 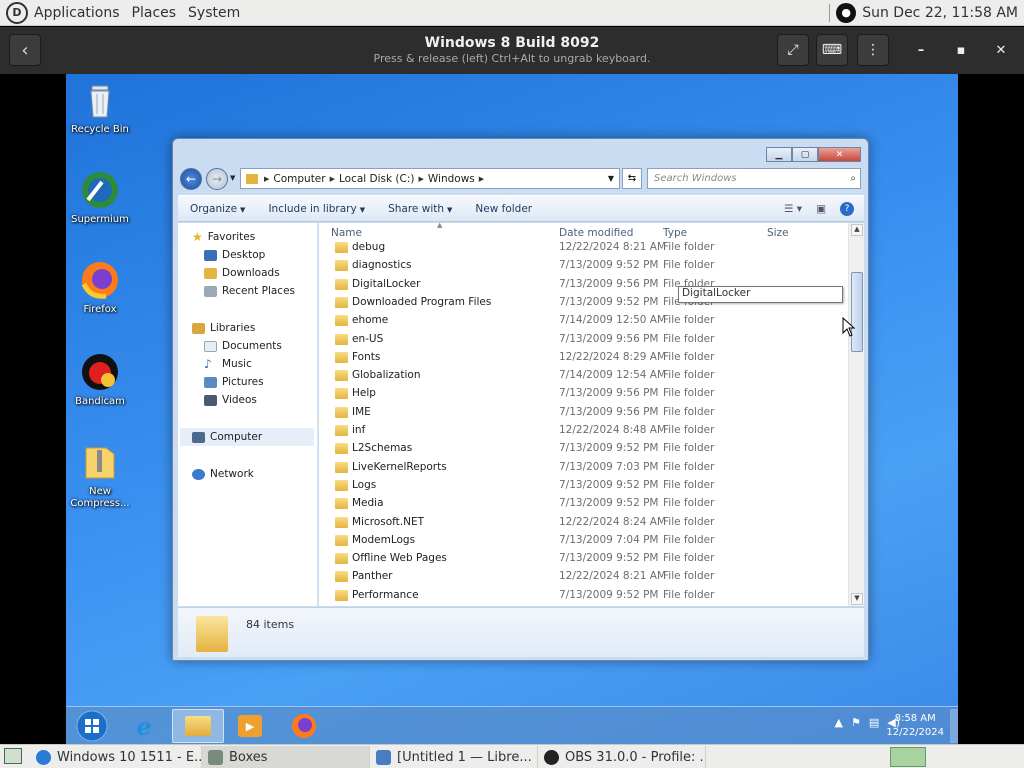 What do you see at coordinates (846, 12) in the screenshot?
I see `obs-tray-icon: ●` at bounding box center [846, 12].